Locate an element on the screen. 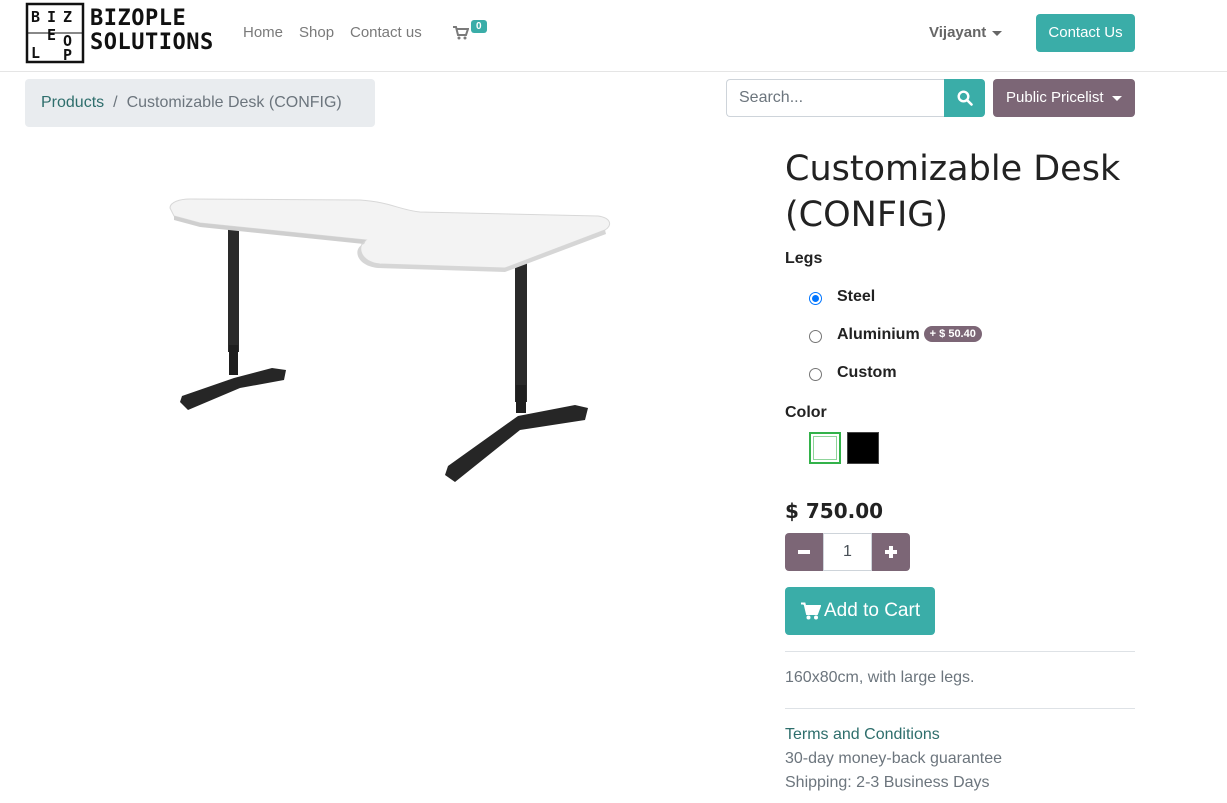 Image resolution: width=1227 pixels, height=803 pixels. product-price: $ 750.00 is located at coordinates (834, 511).